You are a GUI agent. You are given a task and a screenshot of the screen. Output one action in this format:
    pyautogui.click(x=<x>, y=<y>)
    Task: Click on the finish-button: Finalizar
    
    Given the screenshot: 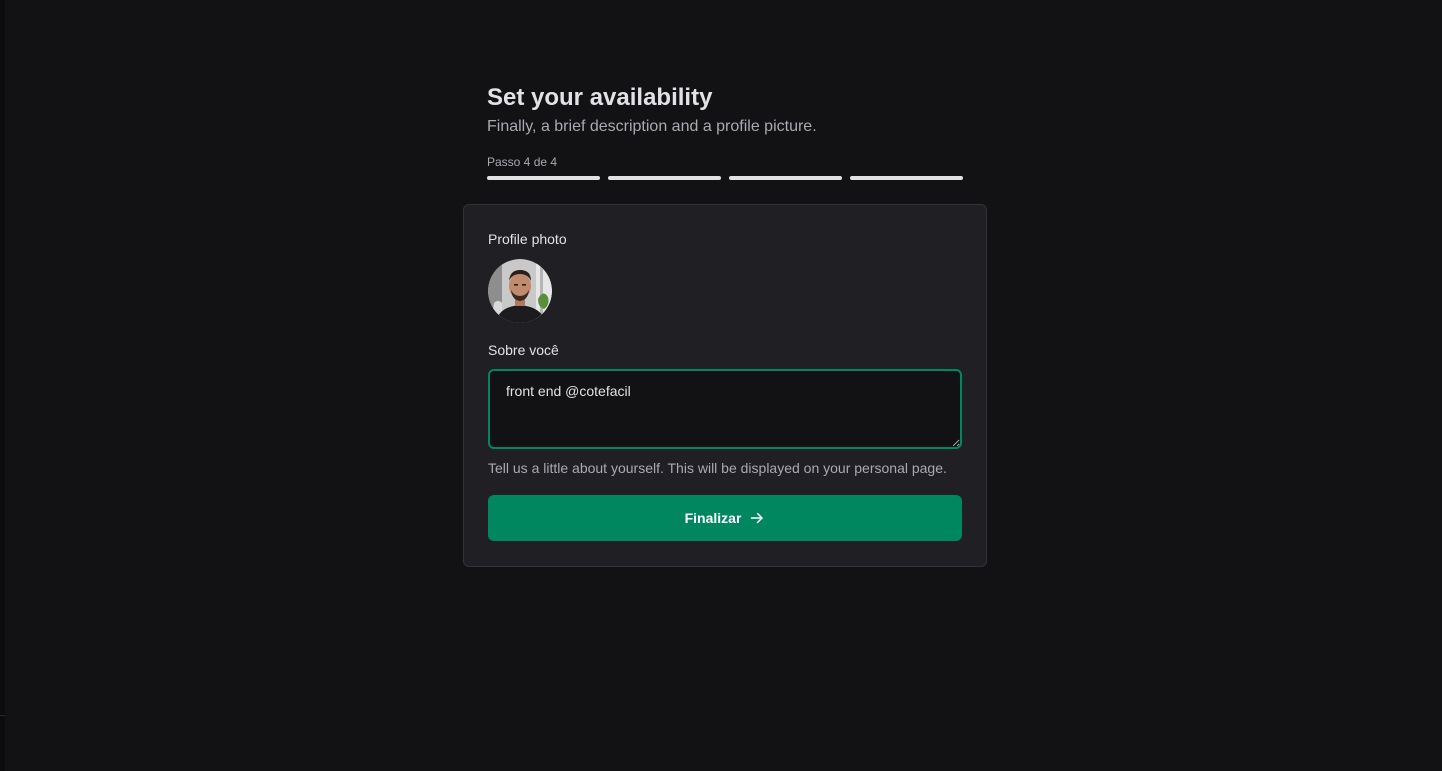 What is the action you would take?
    pyautogui.click(x=725, y=518)
    